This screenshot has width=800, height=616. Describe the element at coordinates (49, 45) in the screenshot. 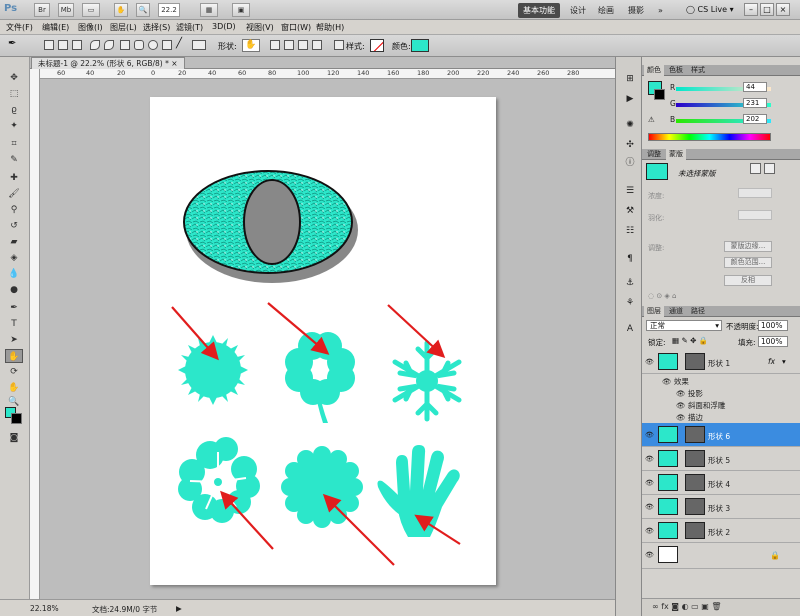

I see `shape-layers-icon` at that location.